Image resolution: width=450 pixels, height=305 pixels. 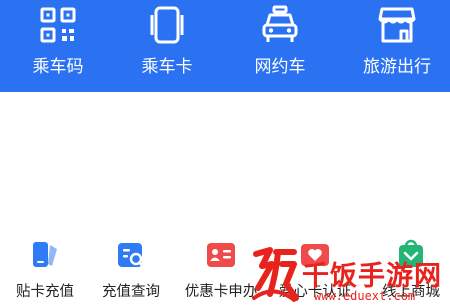 What do you see at coordinates (372, 276) in the screenshot?
I see `watermark-text: 千饭手游网` at bounding box center [372, 276].